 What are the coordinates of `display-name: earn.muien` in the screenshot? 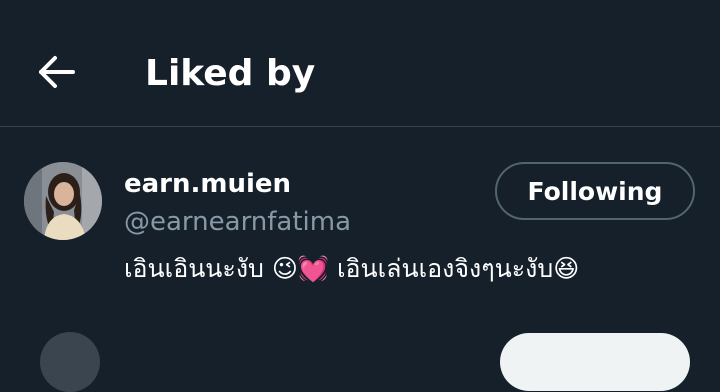 It's located at (207, 184).